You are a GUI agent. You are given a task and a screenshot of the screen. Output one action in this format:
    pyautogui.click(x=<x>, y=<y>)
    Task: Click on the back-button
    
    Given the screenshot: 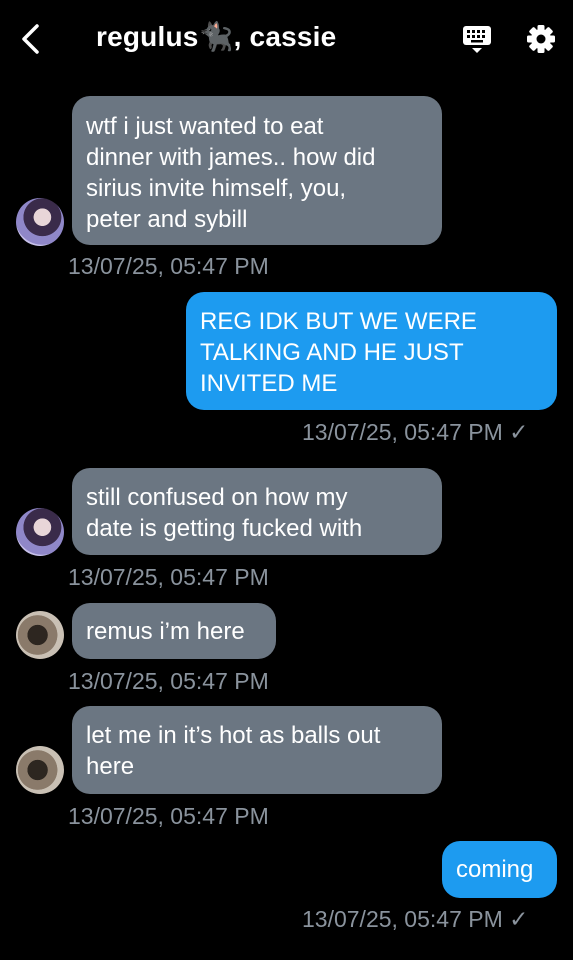 What is the action you would take?
    pyautogui.click(x=31, y=39)
    